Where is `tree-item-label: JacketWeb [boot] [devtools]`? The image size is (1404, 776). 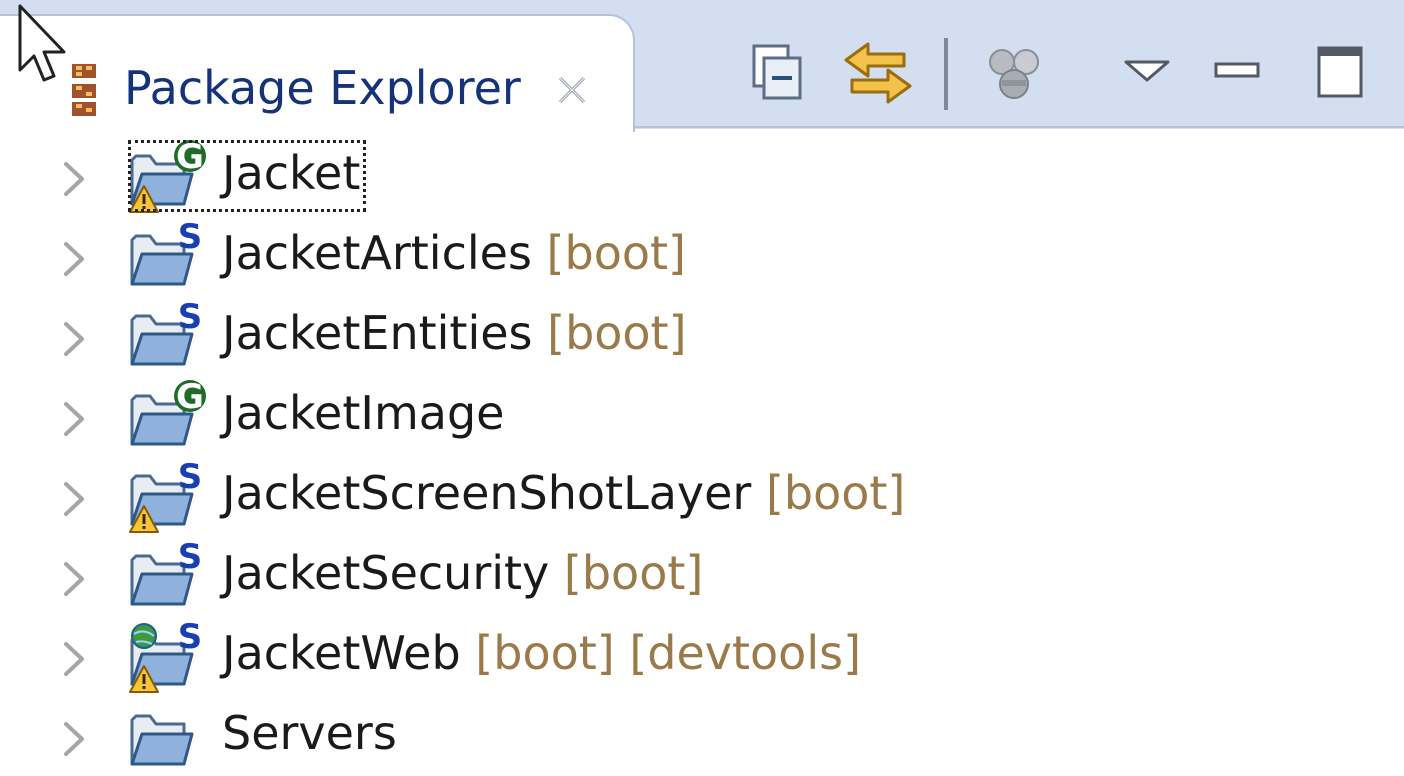
tree-item-label: JacketWeb [boot] [devtools] is located at coordinates (541, 653).